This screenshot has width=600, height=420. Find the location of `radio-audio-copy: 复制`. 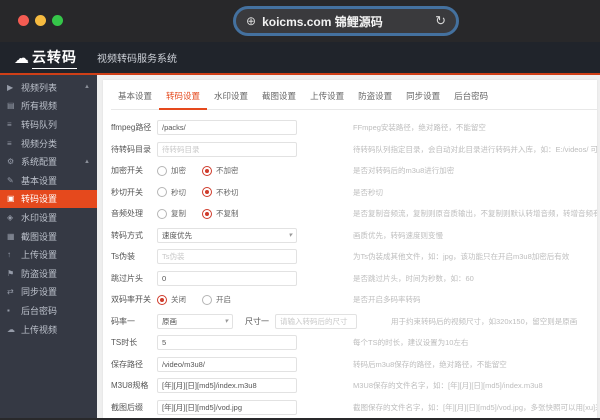

radio-audio-copy: 复制 is located at coordinates (171, 213).